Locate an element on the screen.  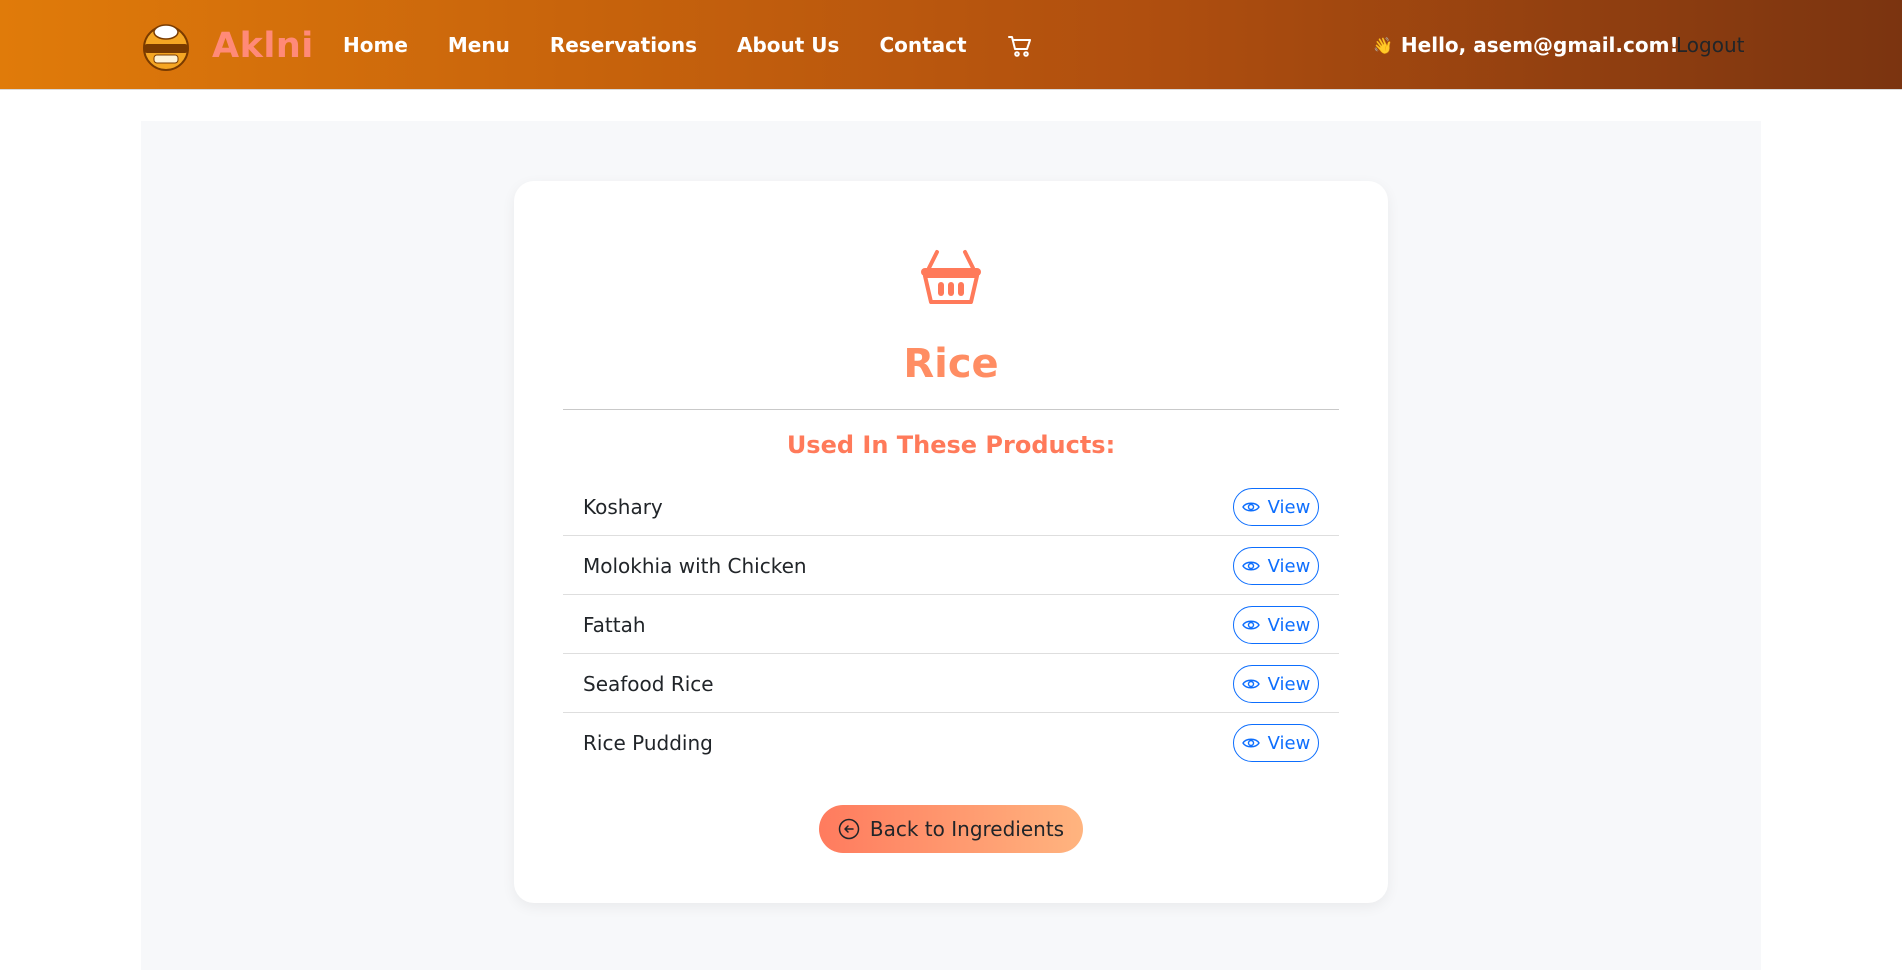
user-greeting: 👋 Hello, asem@gmail.com! is located at coordinates (1526, 45).